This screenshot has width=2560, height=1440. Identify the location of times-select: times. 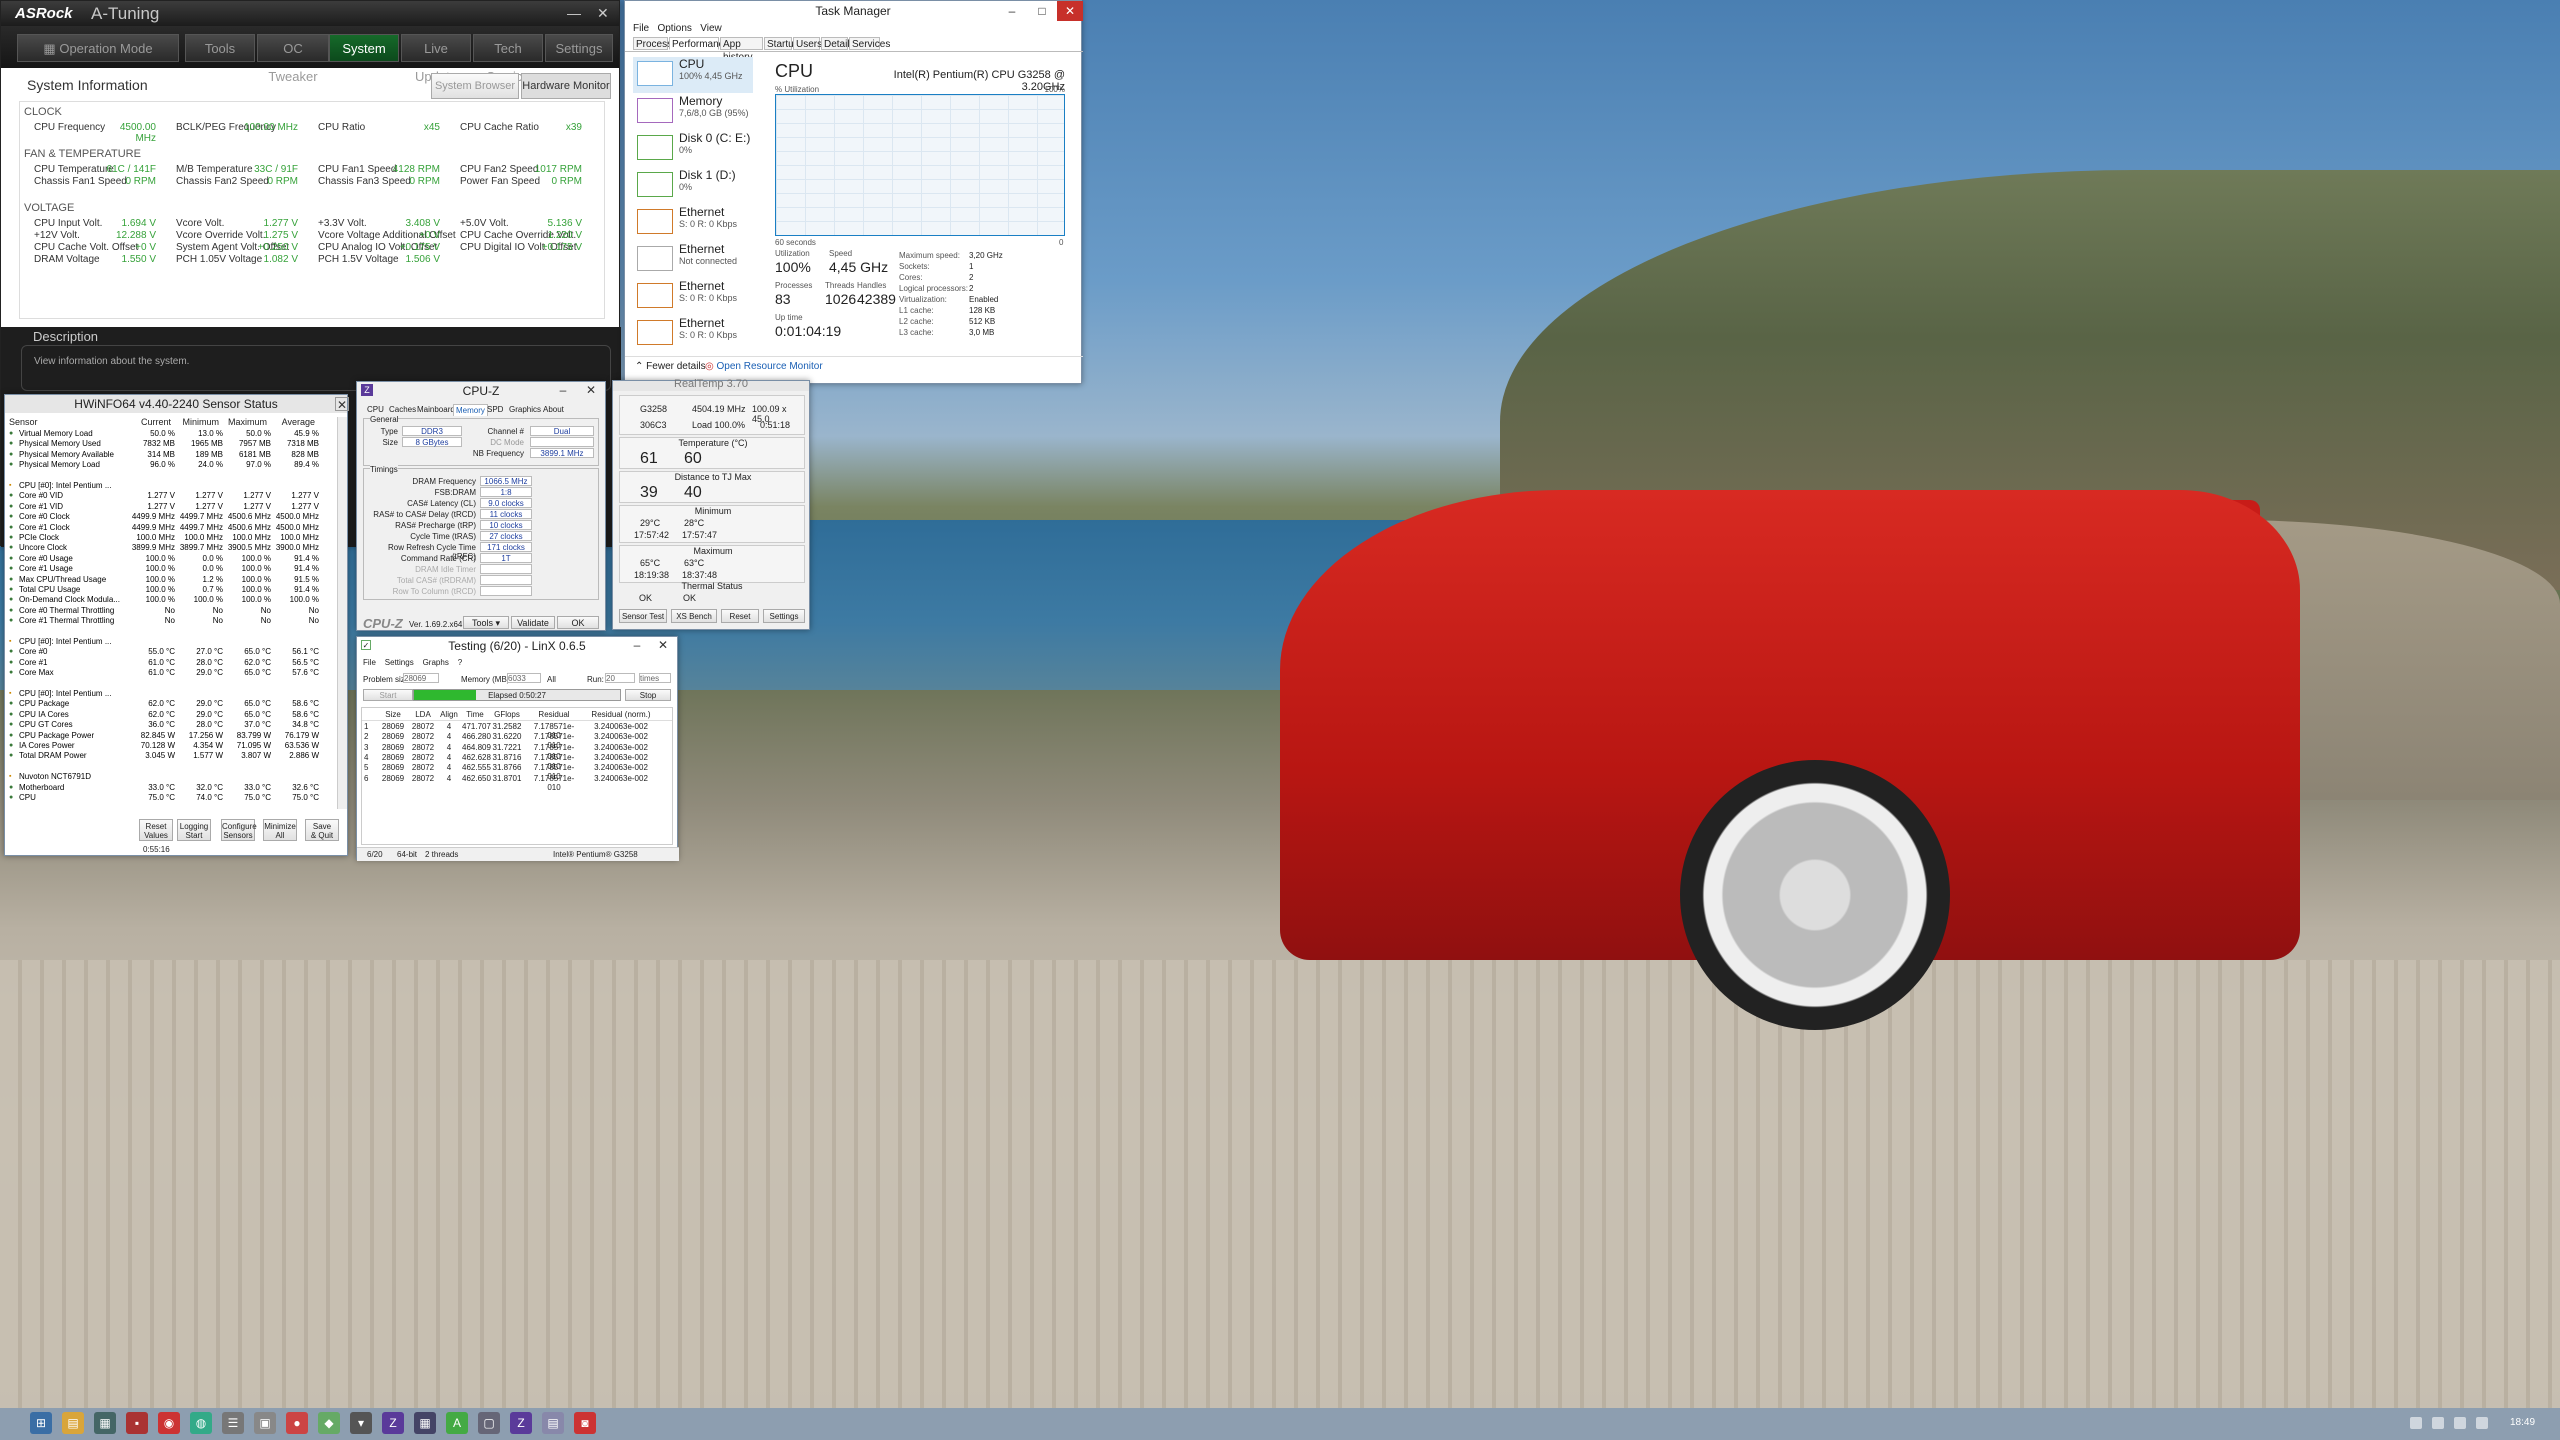
(655, 678).